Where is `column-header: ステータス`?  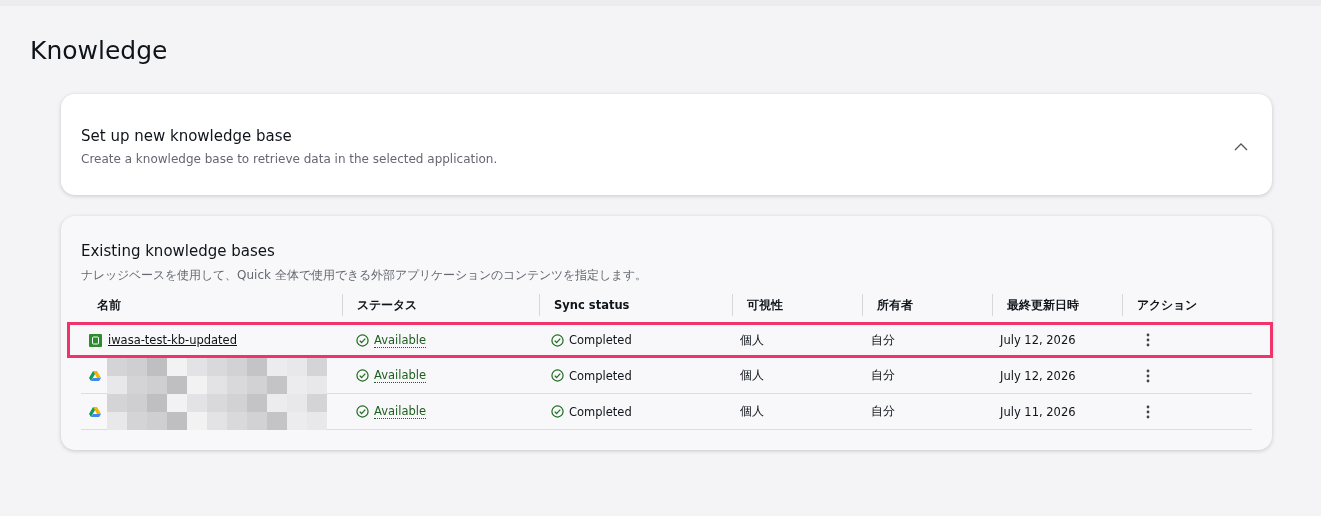
column-header: ステータス is located at coordinates (440, 305).